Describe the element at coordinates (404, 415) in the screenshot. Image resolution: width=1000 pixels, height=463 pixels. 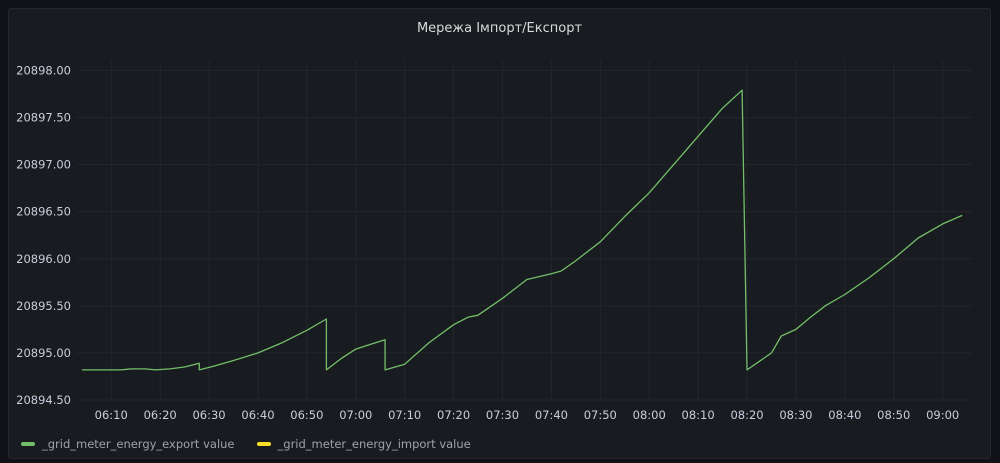
I see `x-tick-label: 07:10` at that location.